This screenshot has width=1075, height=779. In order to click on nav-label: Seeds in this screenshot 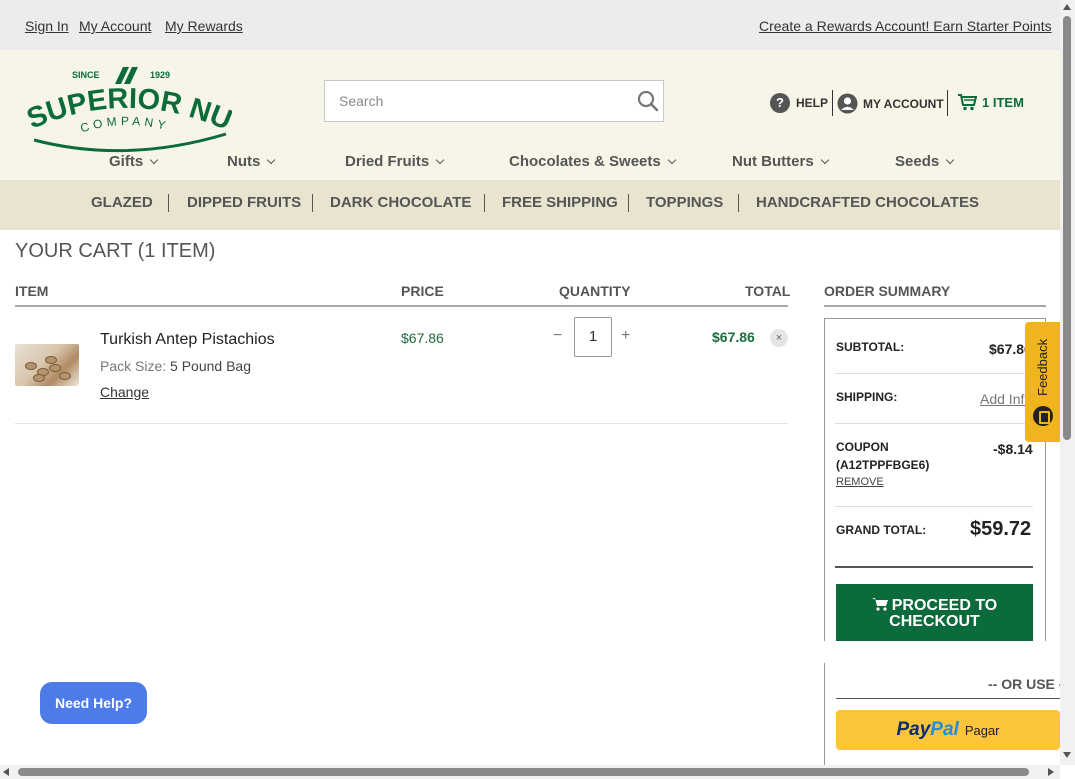, I will do `click(917, 161)`.